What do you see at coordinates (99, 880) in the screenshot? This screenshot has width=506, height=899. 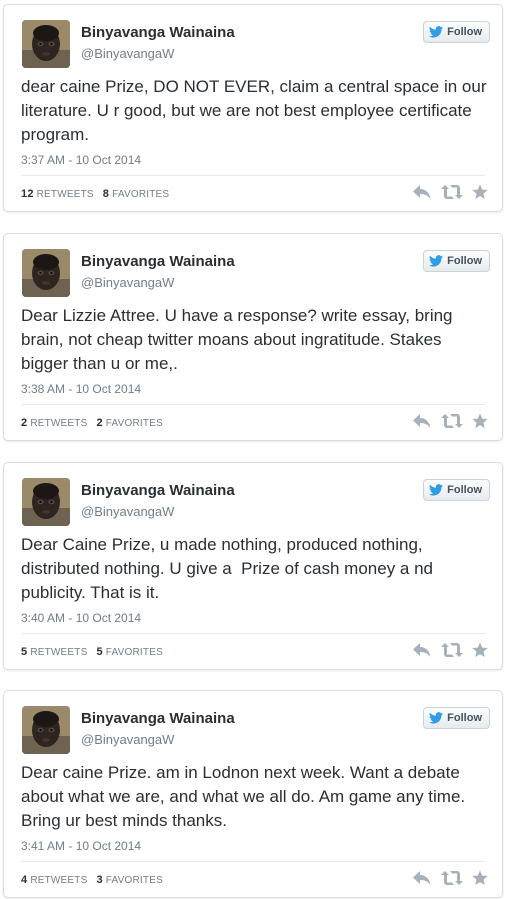 I see `favorite-count: 3` at bounding box center [99, 880].